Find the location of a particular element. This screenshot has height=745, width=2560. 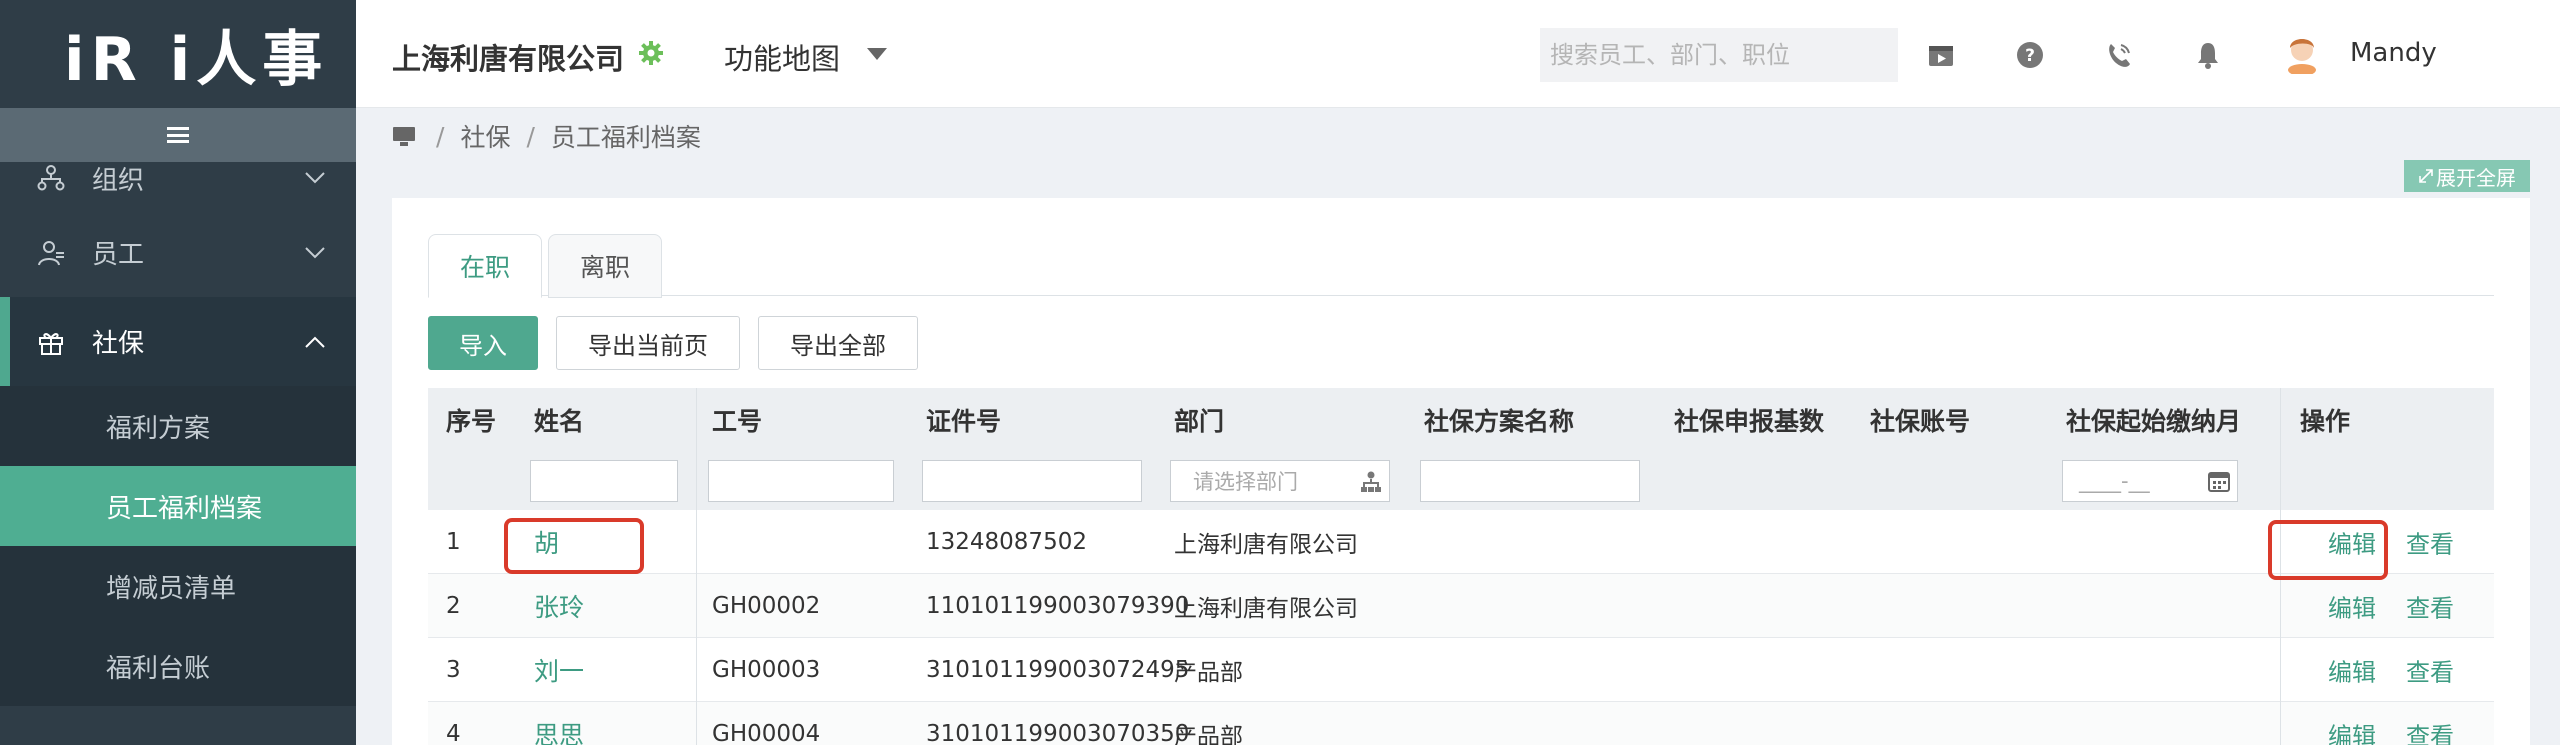

sidebar-item-label: 社保 is located at coordinates (118, 344).